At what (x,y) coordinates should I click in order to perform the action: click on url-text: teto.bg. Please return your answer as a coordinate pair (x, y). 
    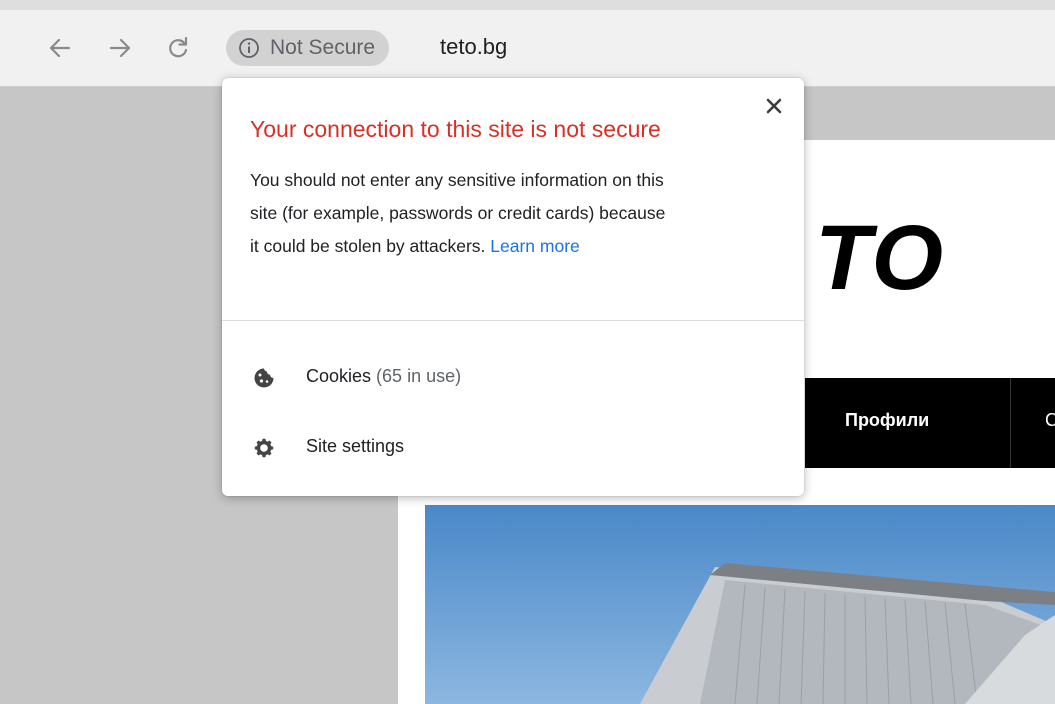
    Looking at the image, I should click on (473, 47).